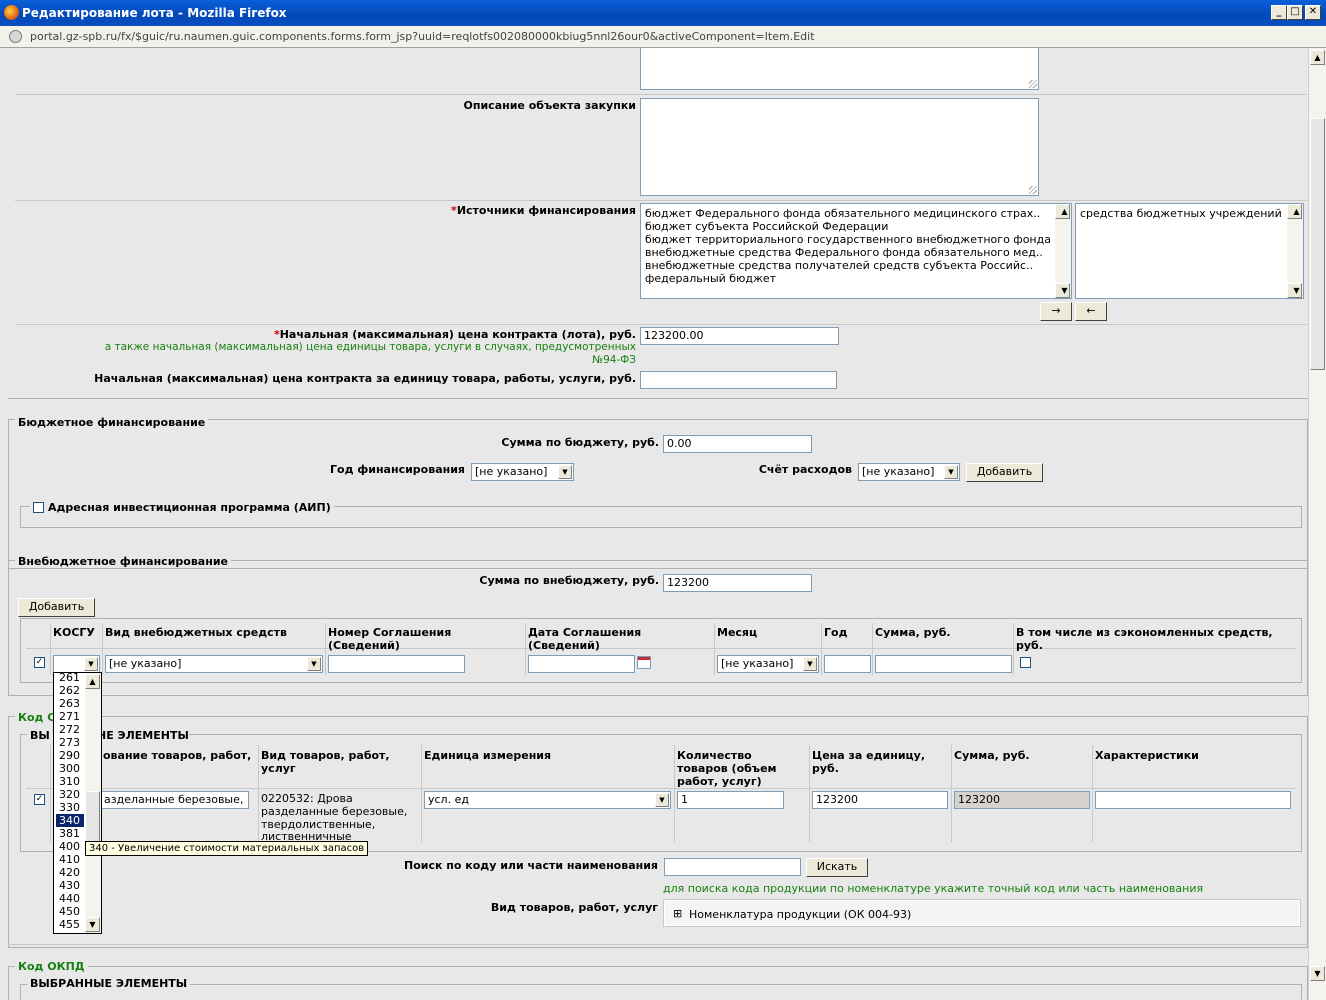 Image resolution: width=1326 pixels, height=1000 pixels. Describe the element at coordinates (737, 583) in the screenshot. I see `offbudget-sum-input: 123200` at that location.